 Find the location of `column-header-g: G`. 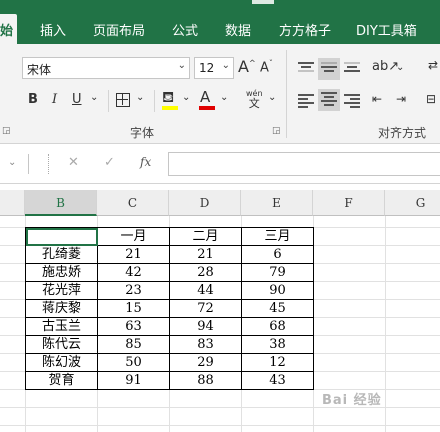

column-header-g: G is located at coordinates (412, 203).